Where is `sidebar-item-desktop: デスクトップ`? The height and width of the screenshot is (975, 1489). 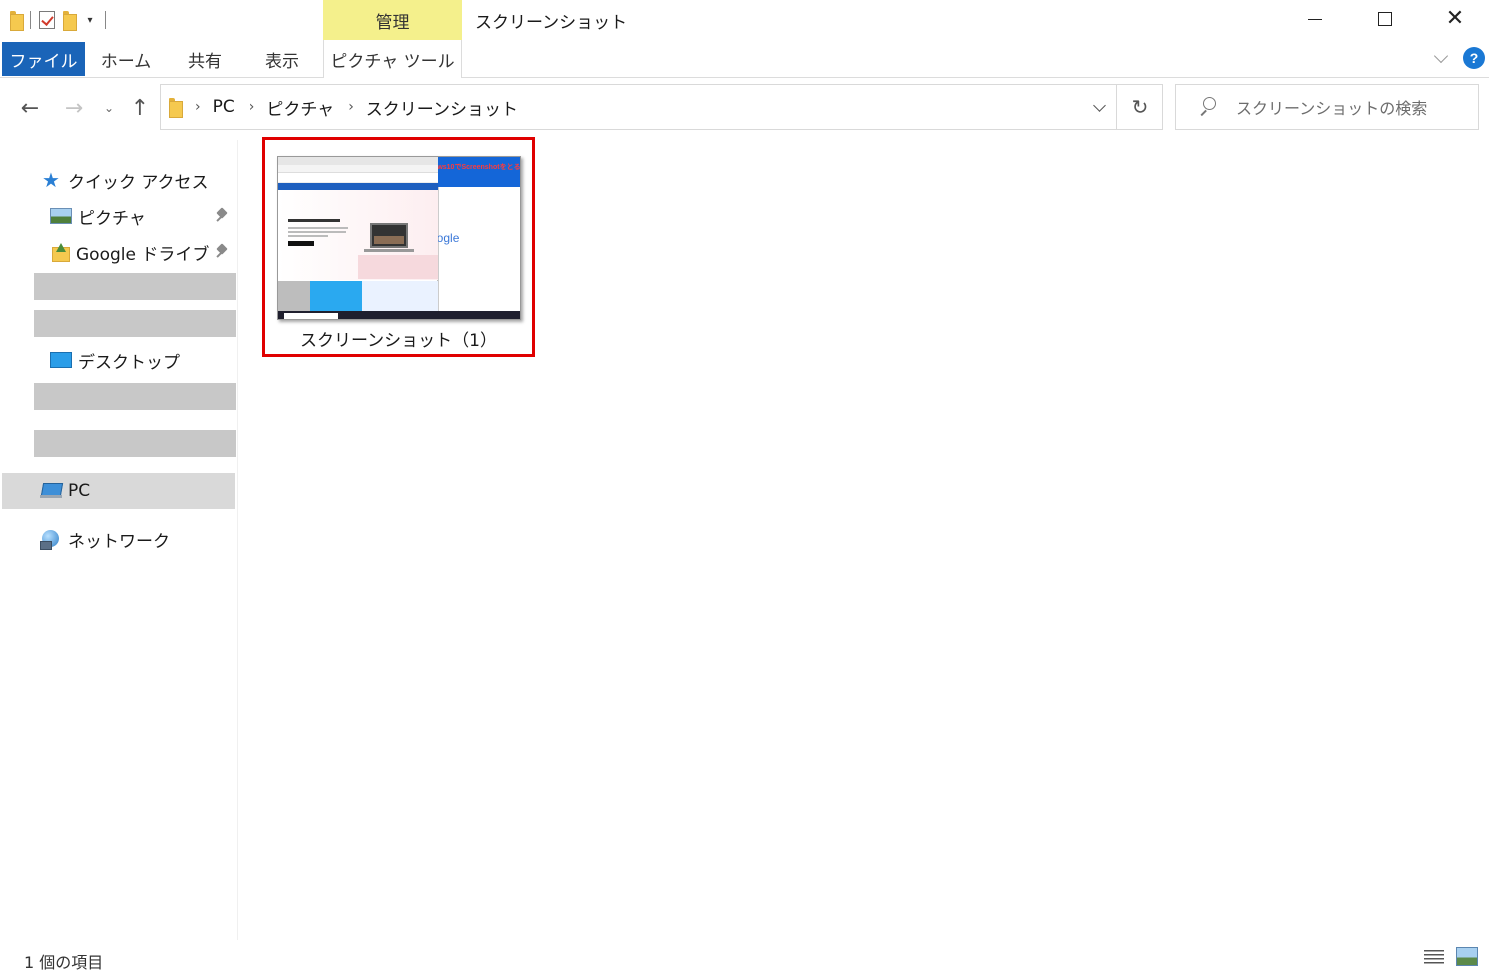
sidebar-item-desktop: デスクトップ is located at coordinates (115, 360).